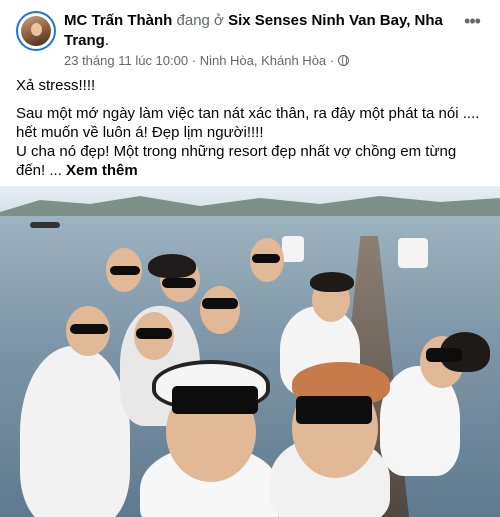 The width and height of the screenshot is (500, 517). Describe the element at coordinates (107, 40) in the screenshot. I see `period: .` at that location.